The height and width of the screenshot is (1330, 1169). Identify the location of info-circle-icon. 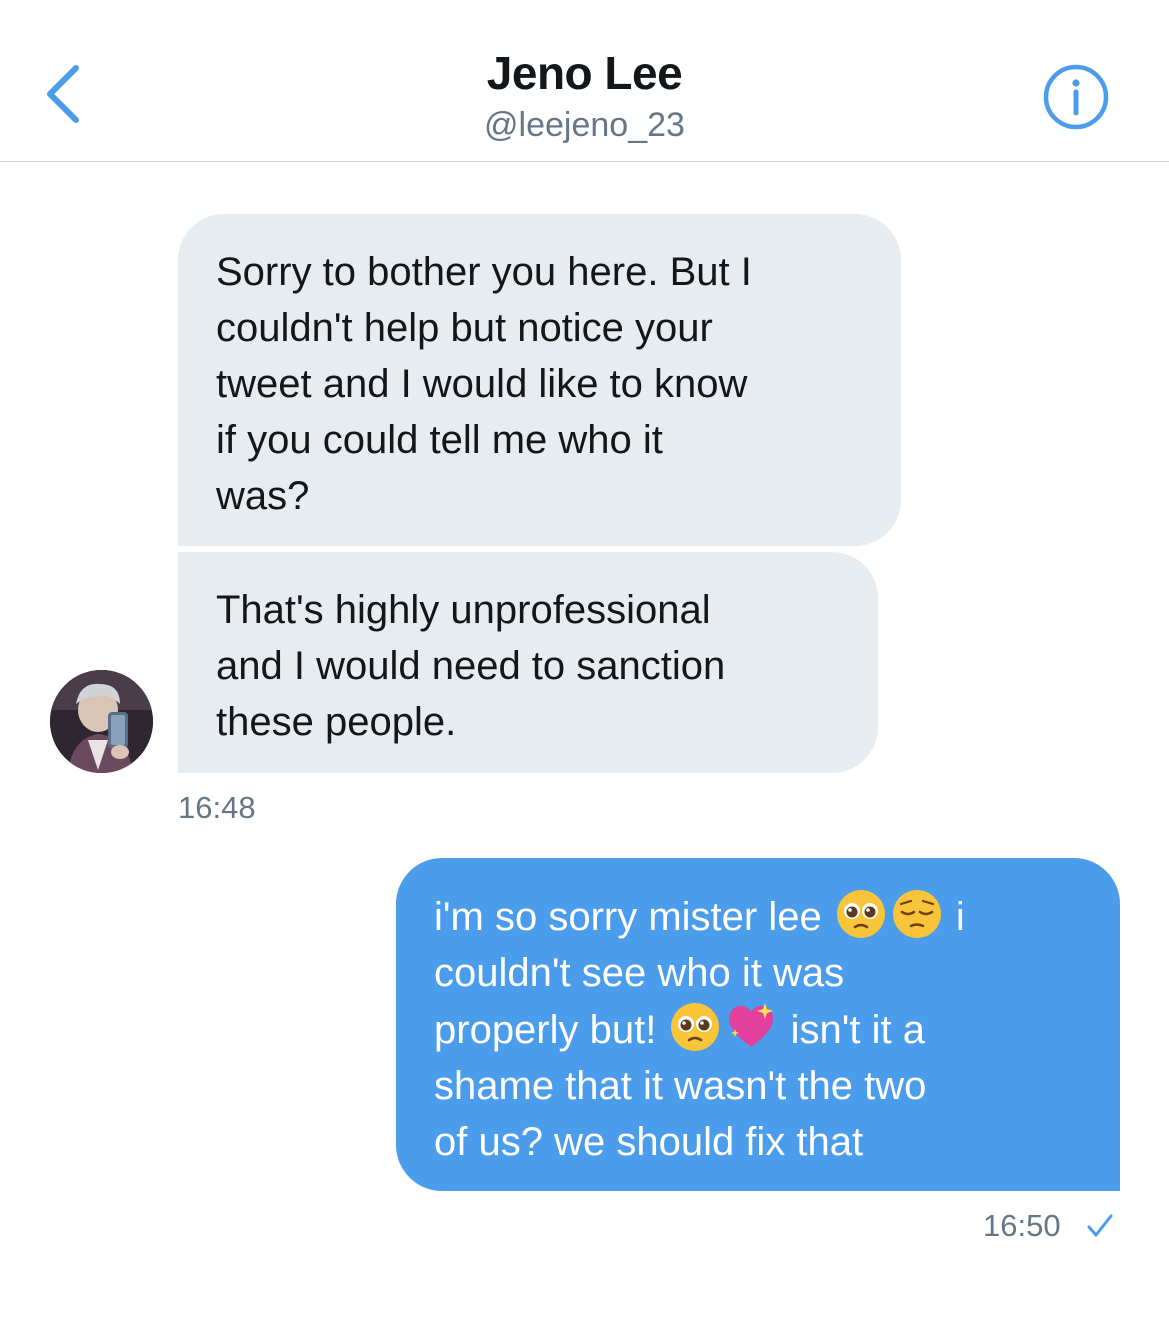
(1076, 97).